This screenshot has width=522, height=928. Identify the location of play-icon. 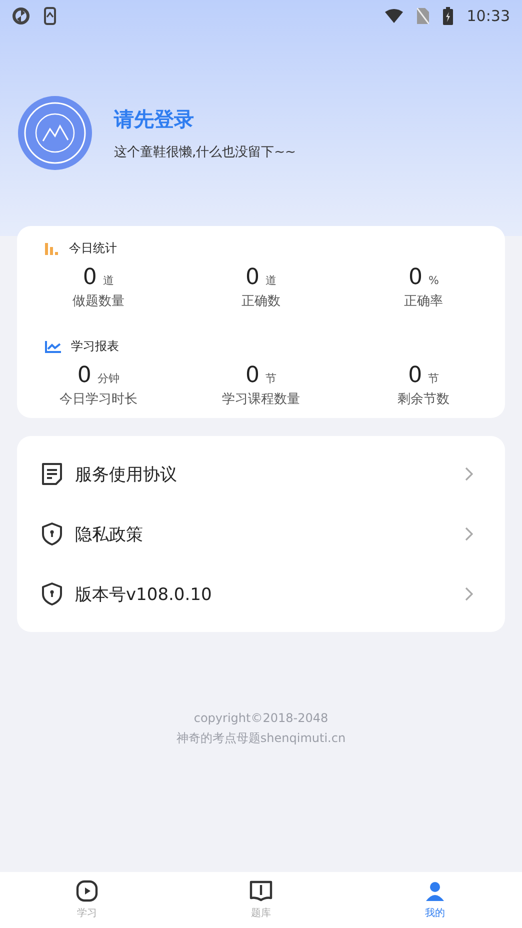
(87, 891).